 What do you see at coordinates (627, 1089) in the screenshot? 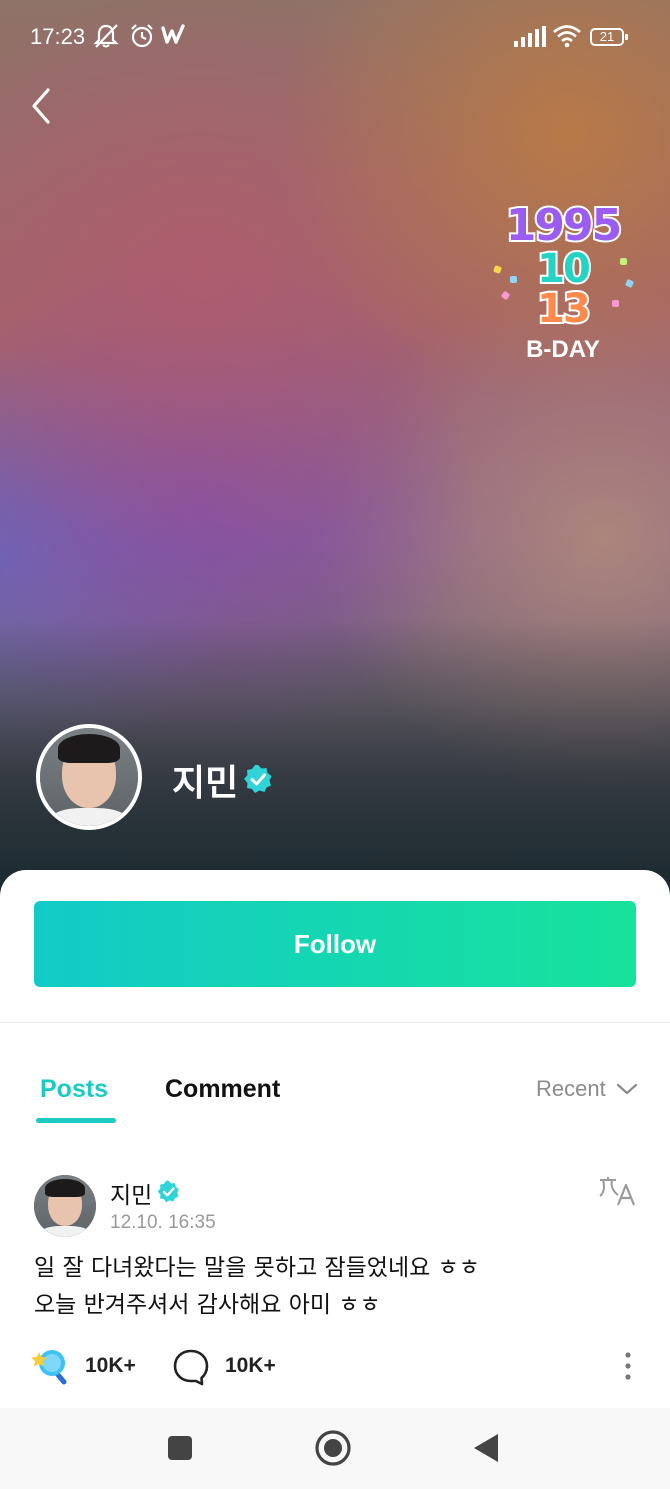
I see `chevron-down-icon` at bounding box center [627, 1089].